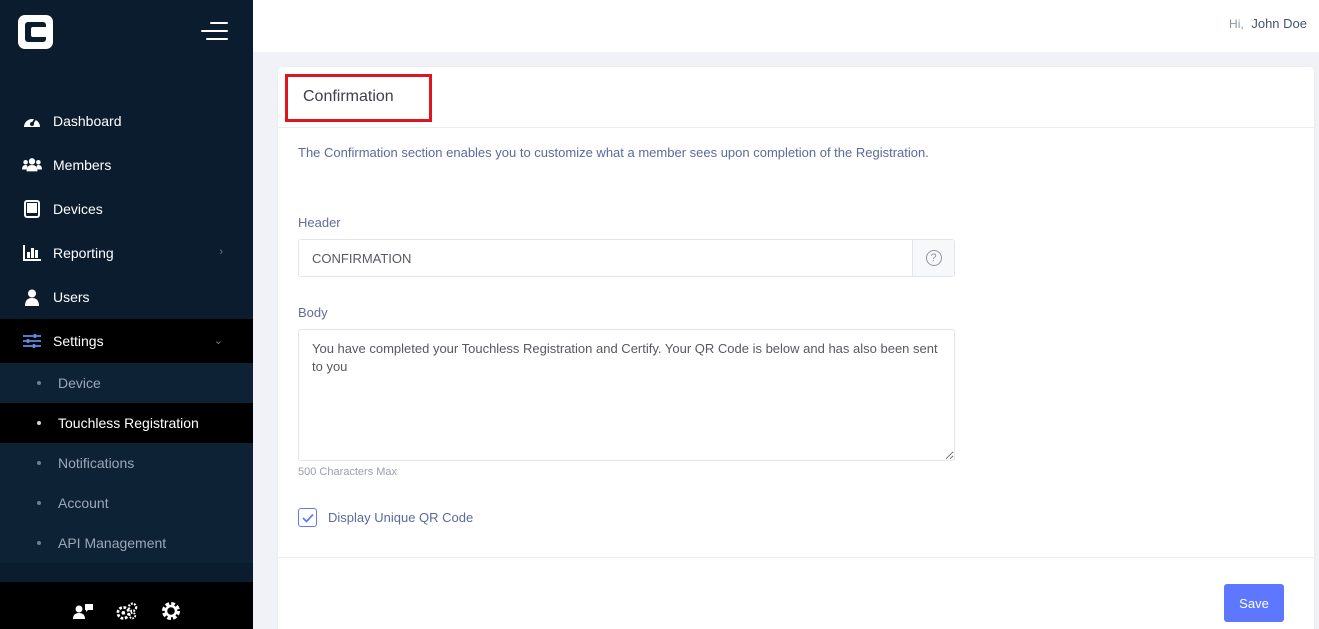 The image size is (1319, 629). Describe the element at coordinates (1279, 23) in the screenshot. I see `user-name: John Doe` at that location.